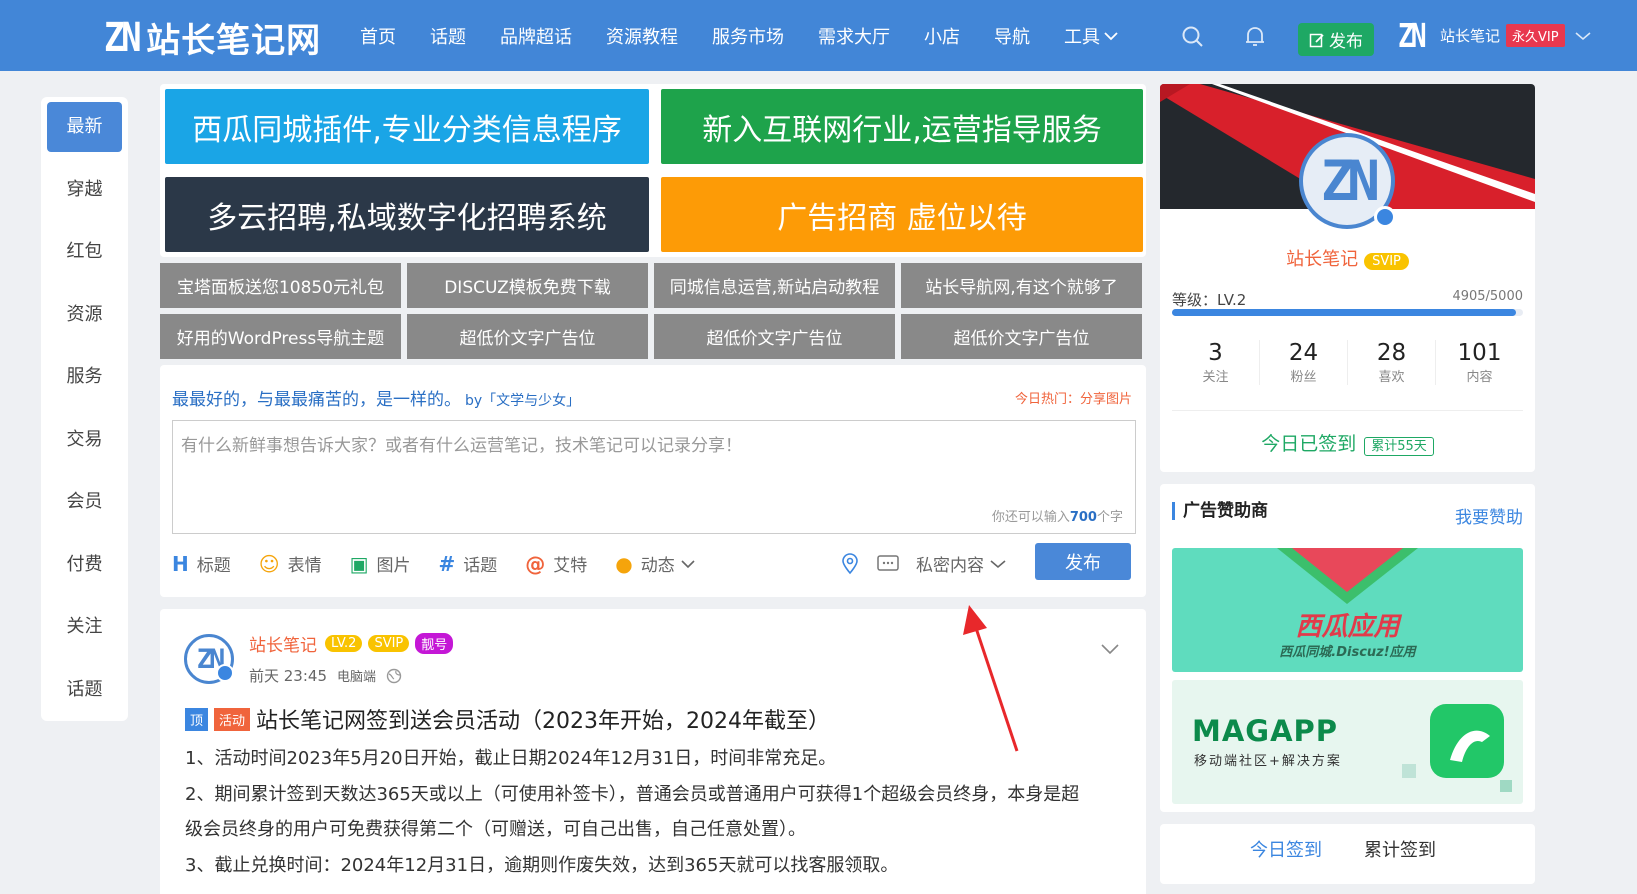  Describe the element at coordinates (1392, 362) in the screenshot. I see `stat-likes: 28 喜欢` at that location.